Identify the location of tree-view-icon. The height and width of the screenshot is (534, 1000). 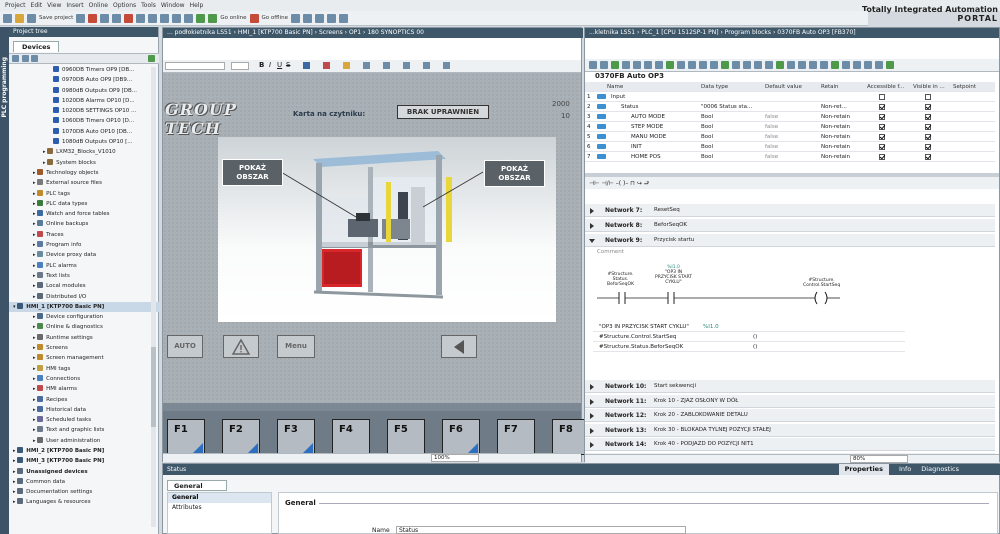
(15, 58).